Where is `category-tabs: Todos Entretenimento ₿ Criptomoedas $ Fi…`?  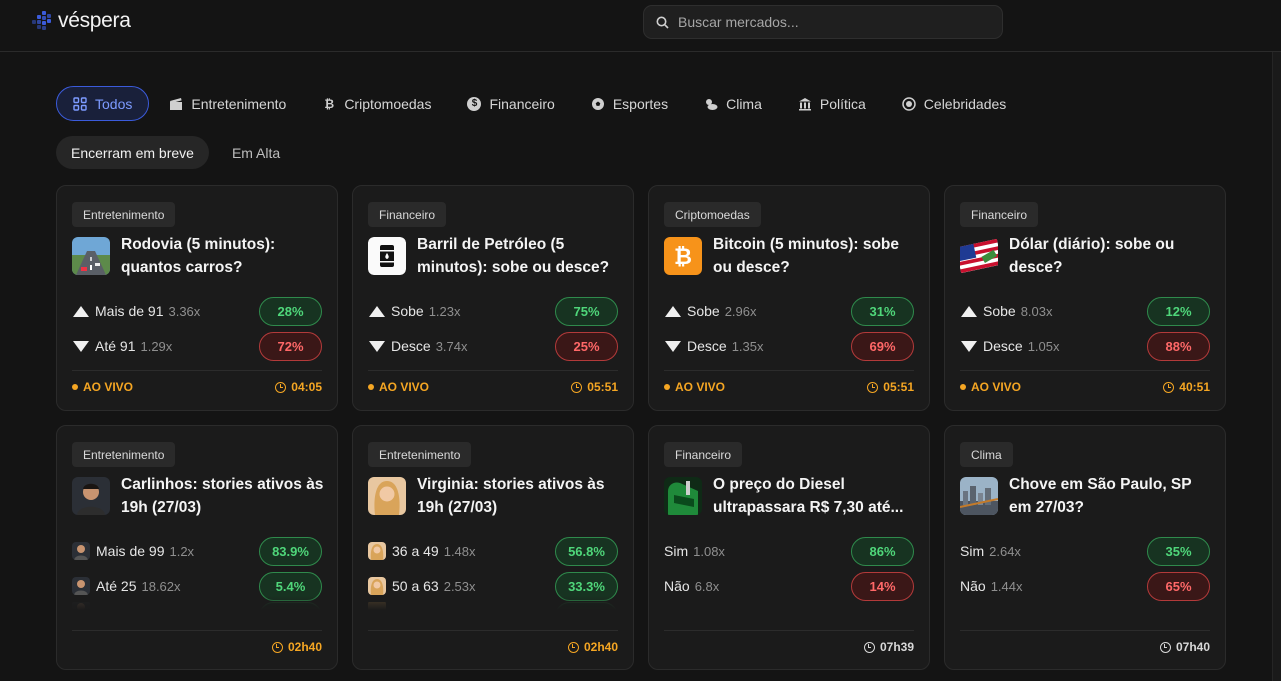 category-tabs: Todos Entretenimento ₿ Criptomoedas $ Fi… is located at coordinates (541, 103).